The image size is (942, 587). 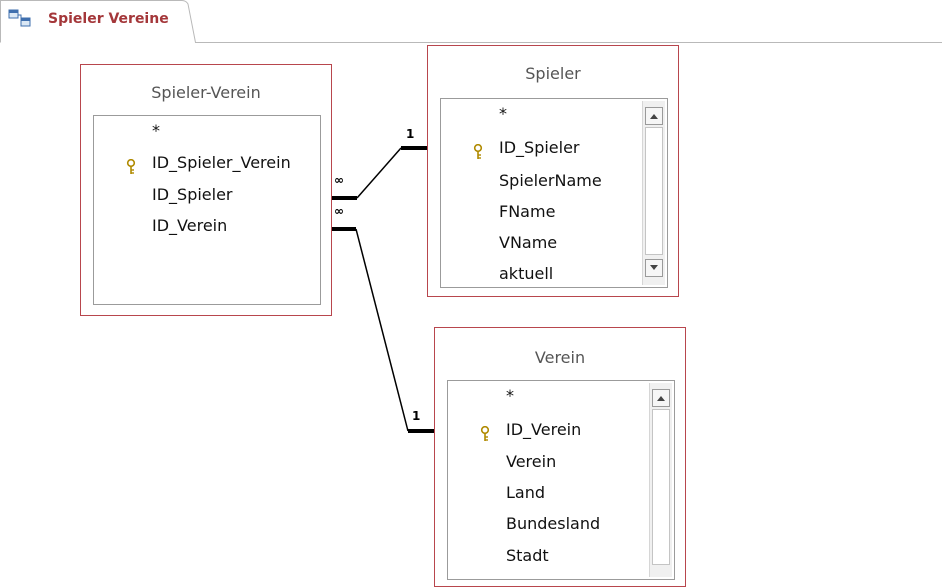 I want to click on table-title: Spieler, so click(x=553, y=73).